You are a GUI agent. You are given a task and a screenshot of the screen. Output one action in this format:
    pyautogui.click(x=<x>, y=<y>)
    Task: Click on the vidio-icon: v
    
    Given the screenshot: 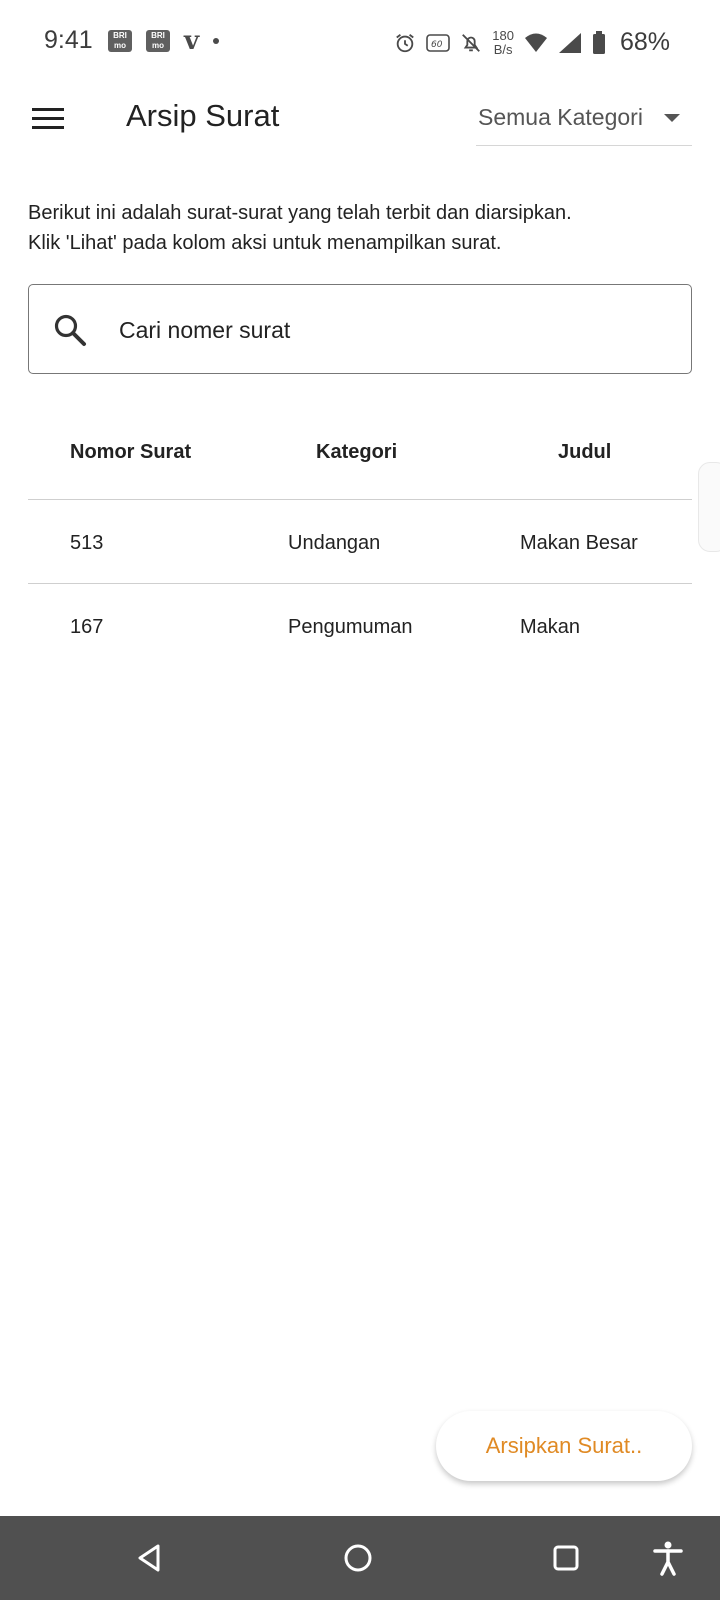 What is the action you would take?
    pyautogui.click(x=192, y=41)
    